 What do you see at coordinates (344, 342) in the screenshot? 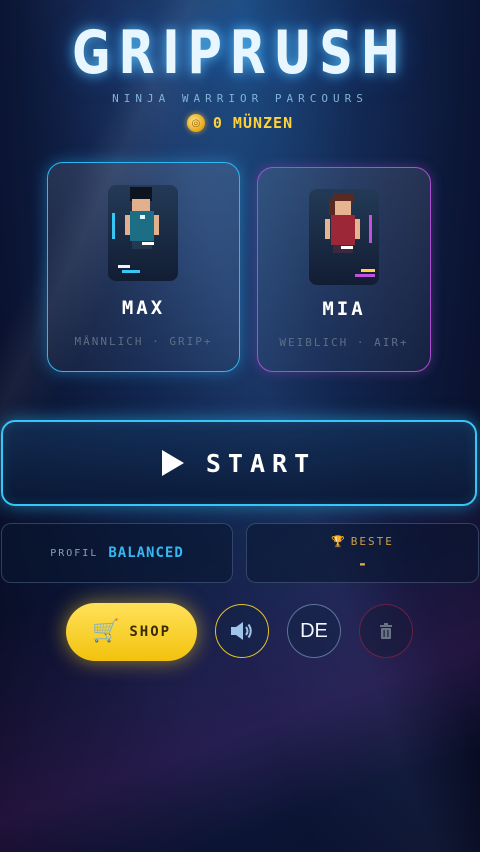
I see `character-trait-mia: WEIBLICH · AIR+` at bounding box center [344, 342].